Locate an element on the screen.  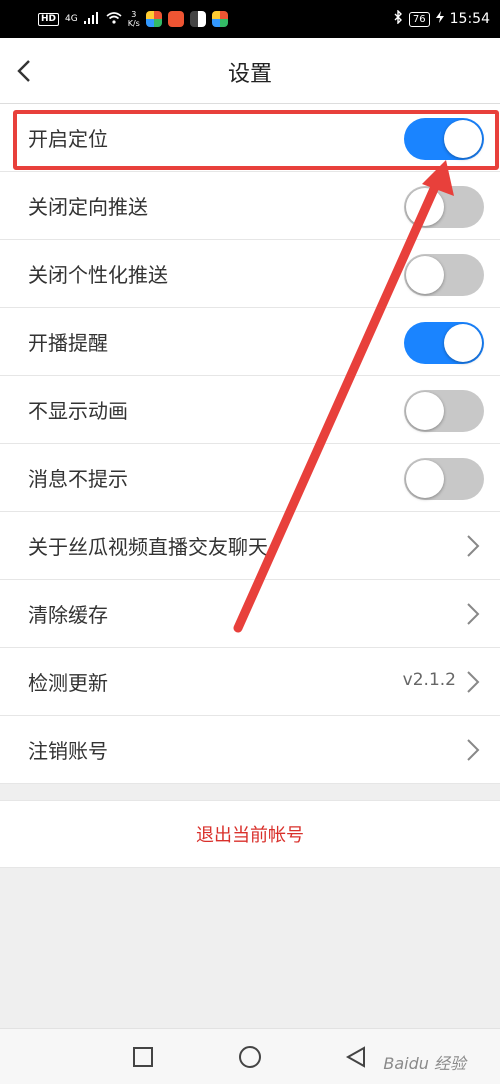
personalized-push-toggle is located at coordinates (444, 275).